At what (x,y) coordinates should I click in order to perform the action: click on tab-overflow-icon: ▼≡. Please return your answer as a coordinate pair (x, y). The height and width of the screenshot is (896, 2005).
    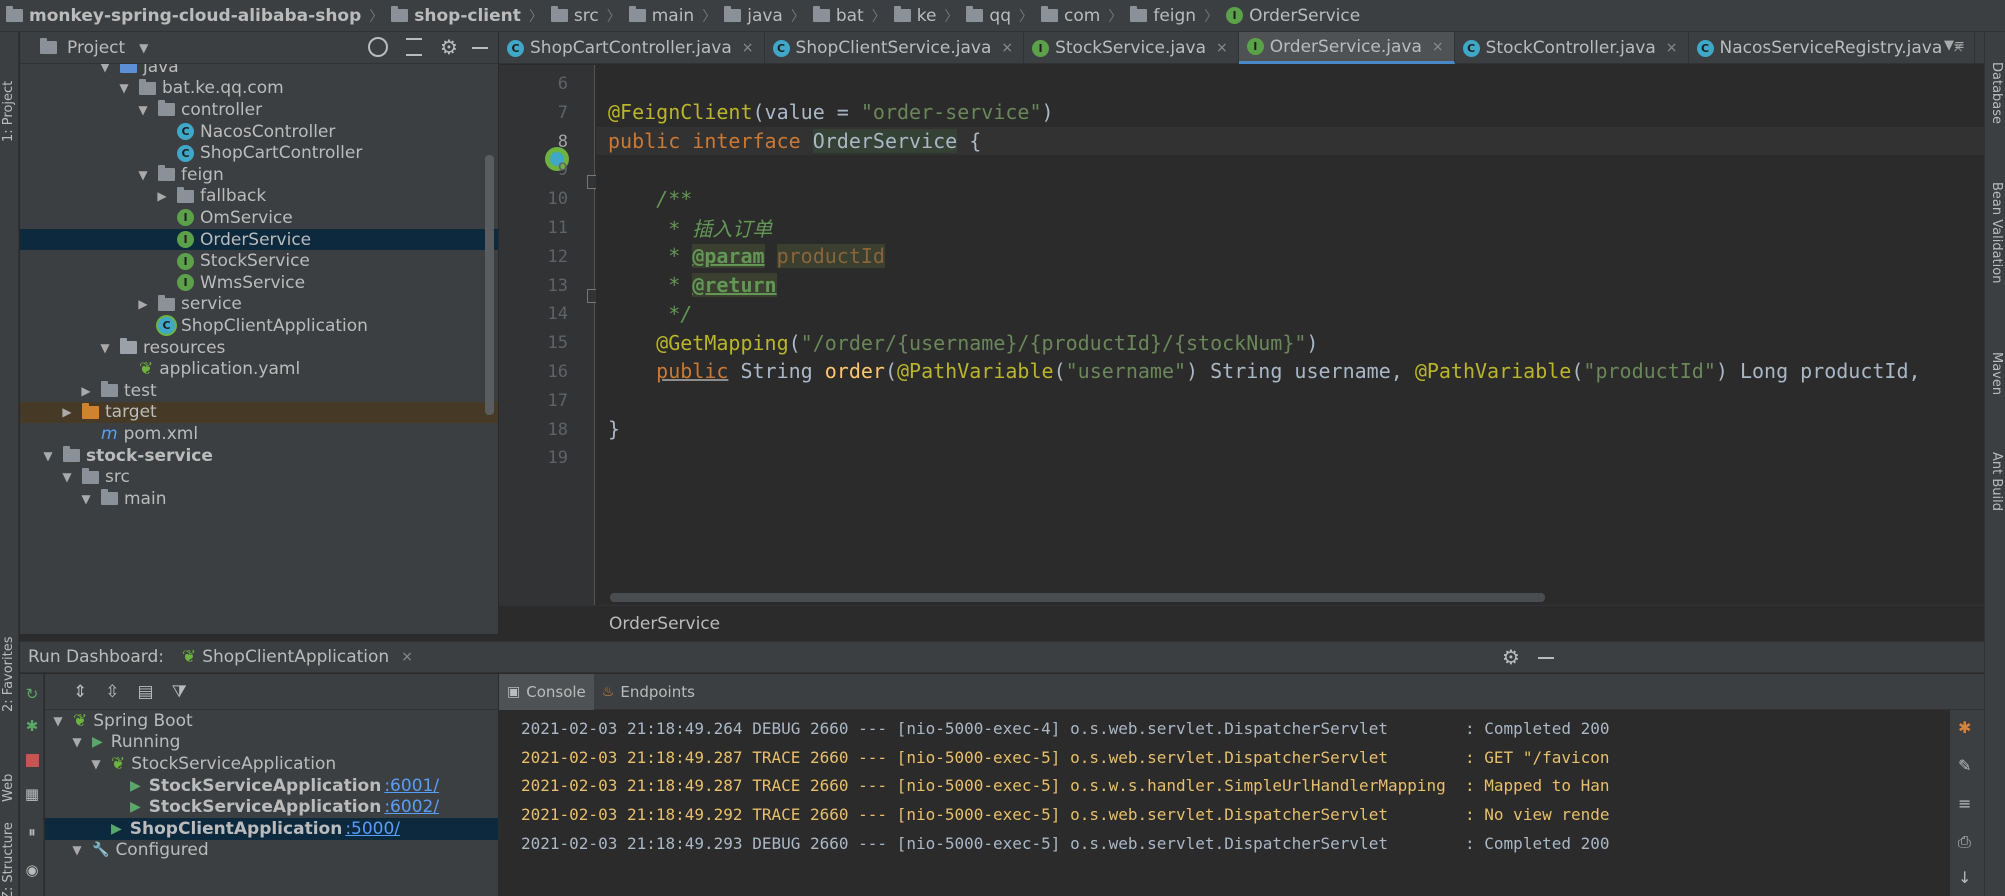
    Looking at the image, I should click on (1954, 45).